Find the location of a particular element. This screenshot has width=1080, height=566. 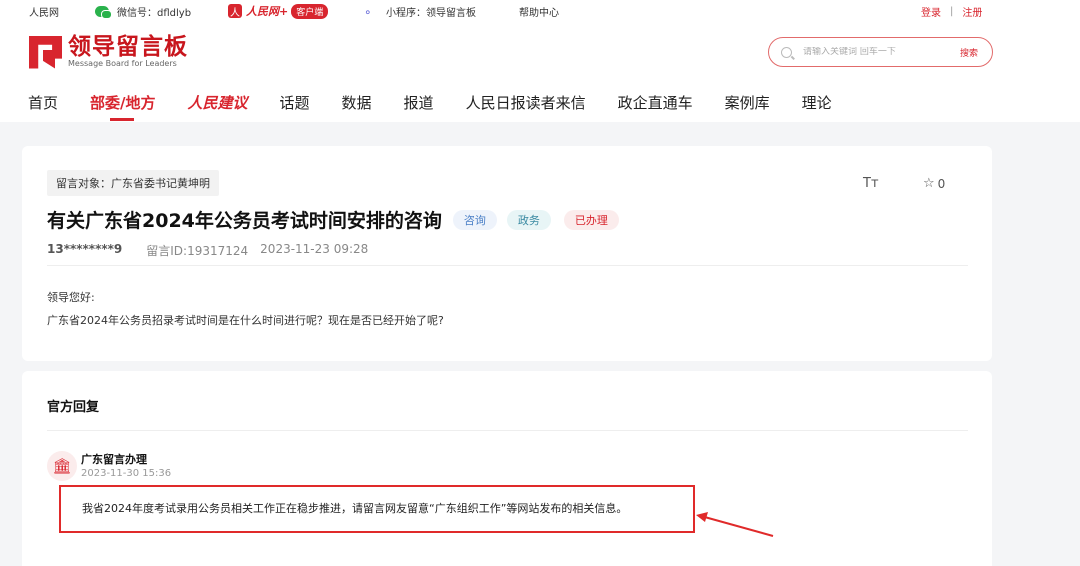

rmw-client-link: 人 人民网+ 客户端 is located at coordinates (278, 11).